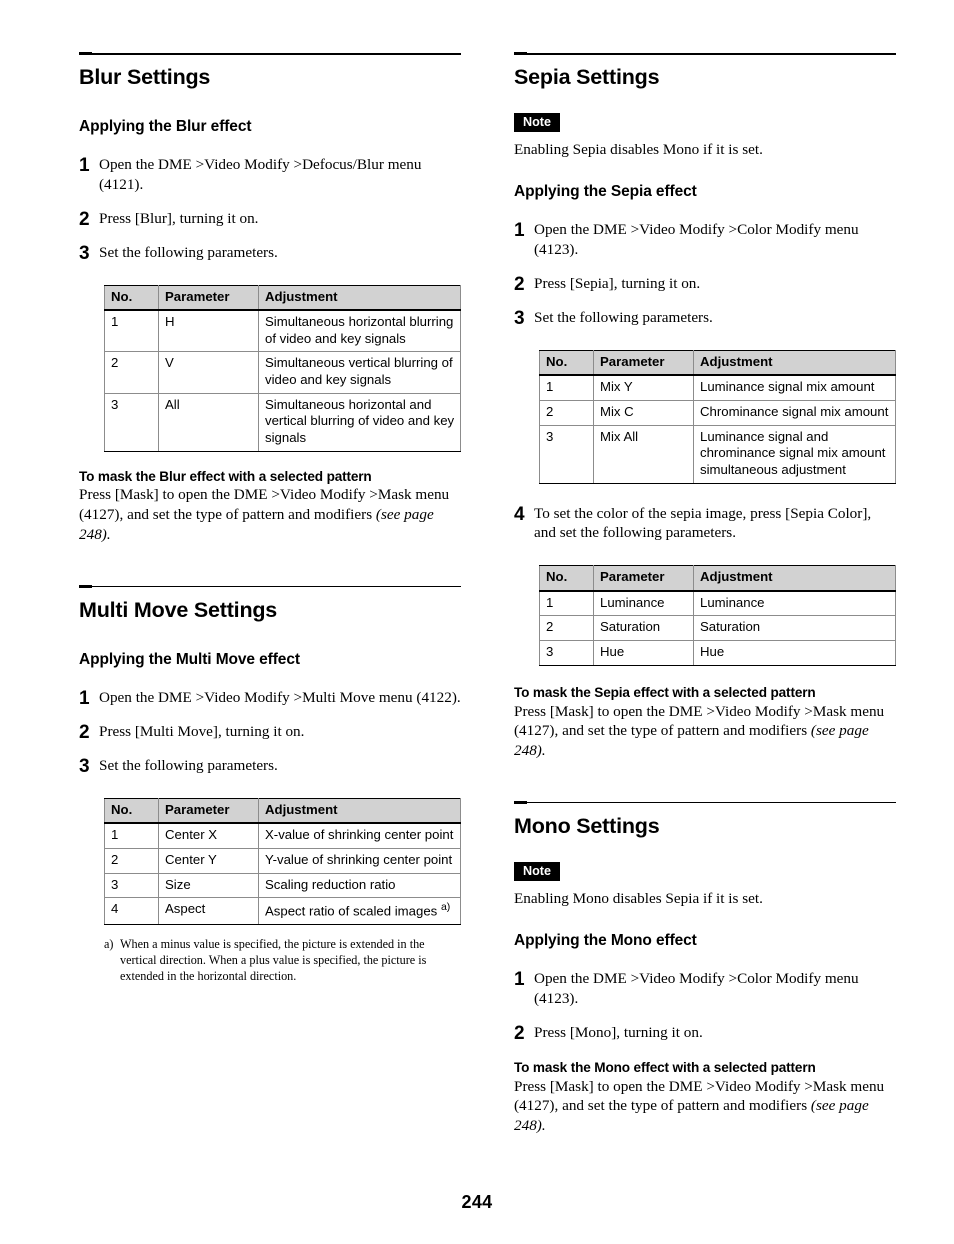 The height and width of the screenshot is (1244, 954). I want to click on table-row: 2 Mix C Chrominance signal mix amount, so click(717, 413).